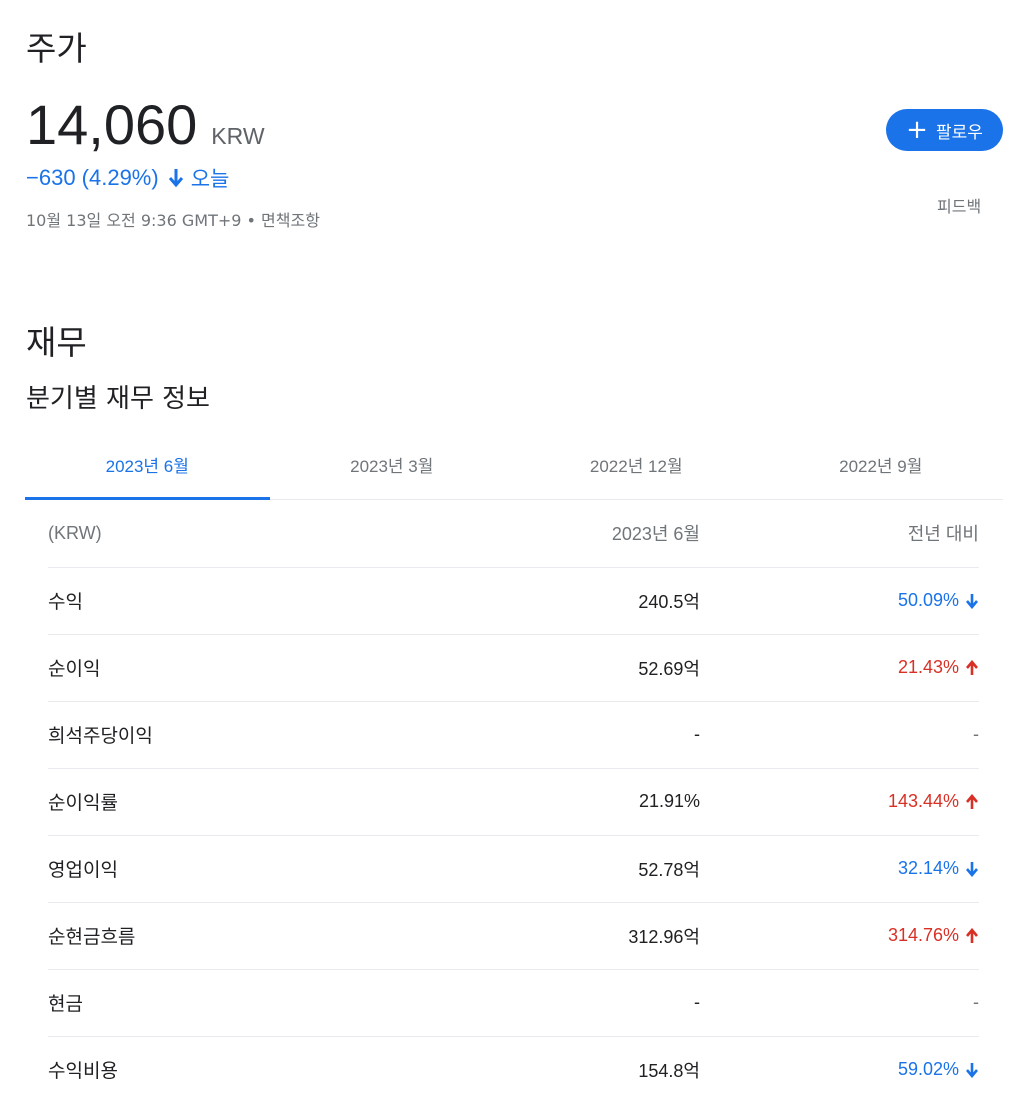 The image size is (1035, 1105). I want to click on tab-2023-03: 2023년 3월, so click(392, 468).